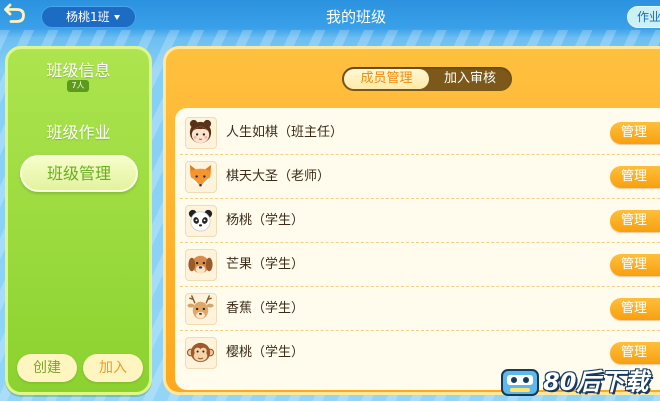  What do you see at coordinates (420, 309) in the screenshot?
I see `member-row: 香蕉（学生） 管理` at bounding box center [420, 309].